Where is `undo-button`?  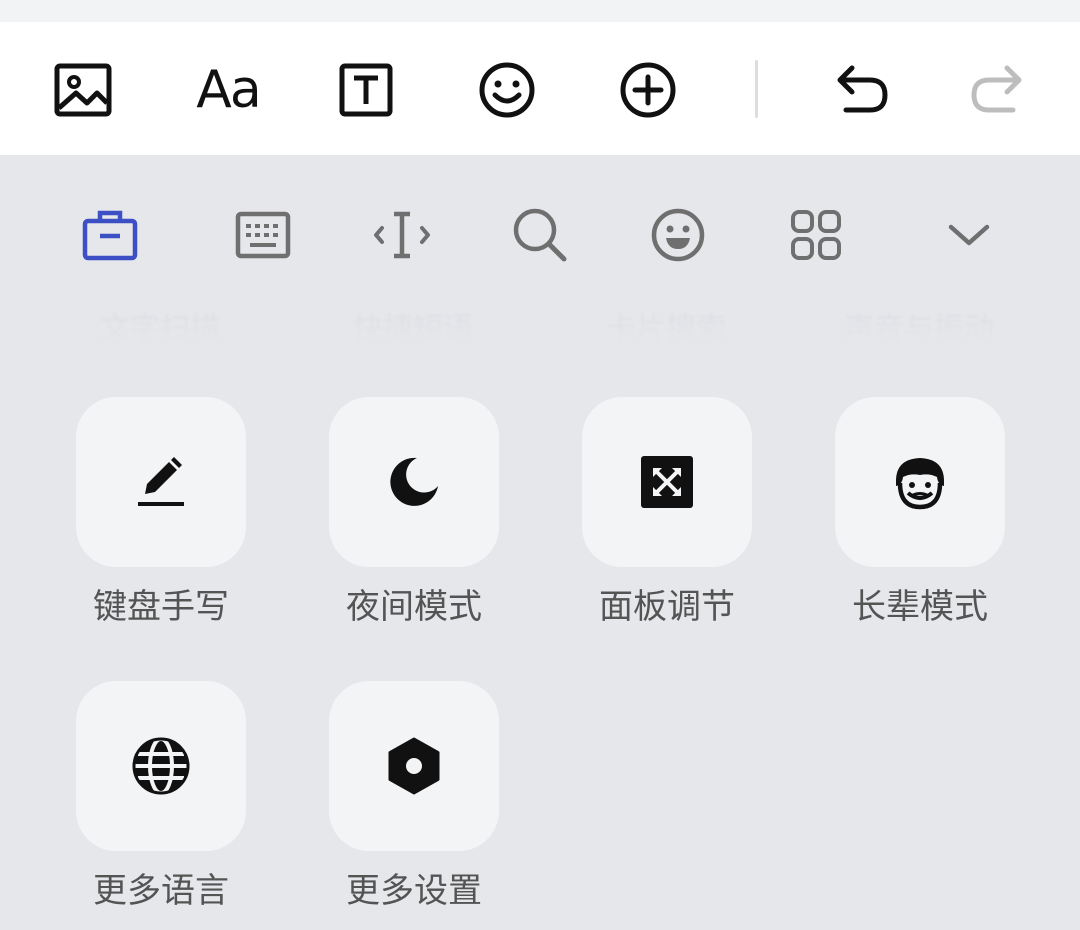 undo-button is located at coordinates (862, 90).